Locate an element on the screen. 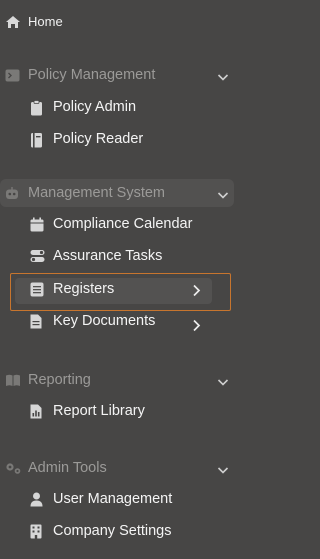 This screenshot has height=559, width=320. nav-item-label: User Management is located at coordinates (113, 499).